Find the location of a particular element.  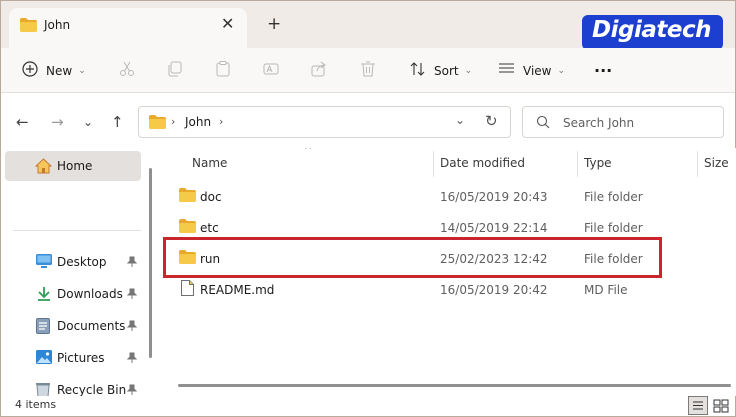

recent-locations-button: ⌄ is located at coordinates (88, 122).